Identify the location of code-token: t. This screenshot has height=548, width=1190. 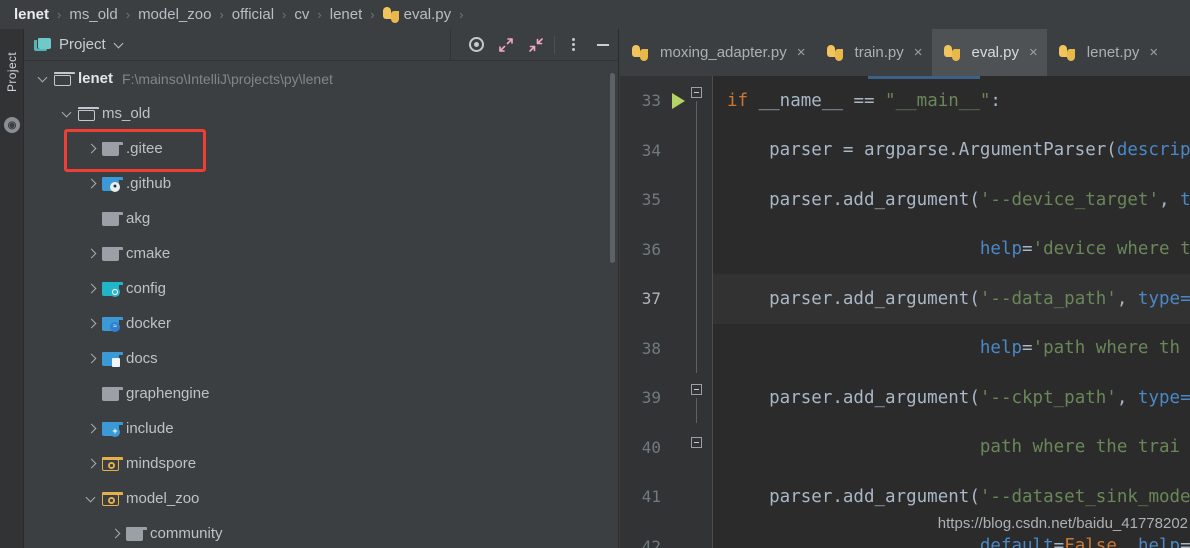
(1185, 199).